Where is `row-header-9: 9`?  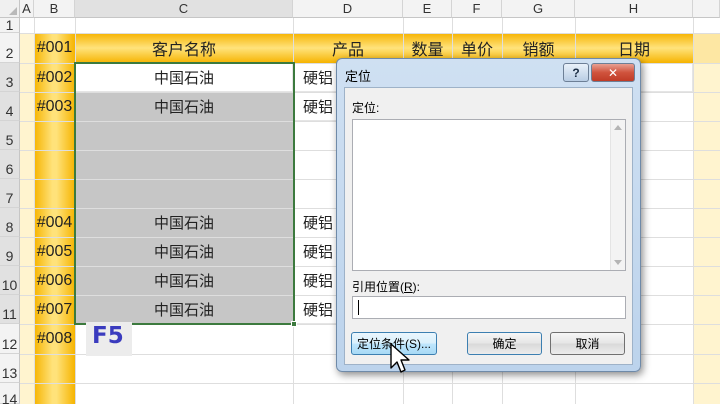
row-header-9: 9 is located at coordinates (10, 251).